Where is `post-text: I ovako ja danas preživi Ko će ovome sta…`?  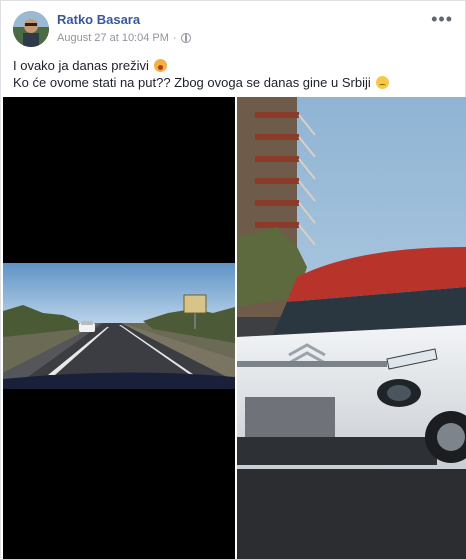 post-text: I ovako ja danas preživi Ko će ovome sta… is located at coordinates (201, 74).